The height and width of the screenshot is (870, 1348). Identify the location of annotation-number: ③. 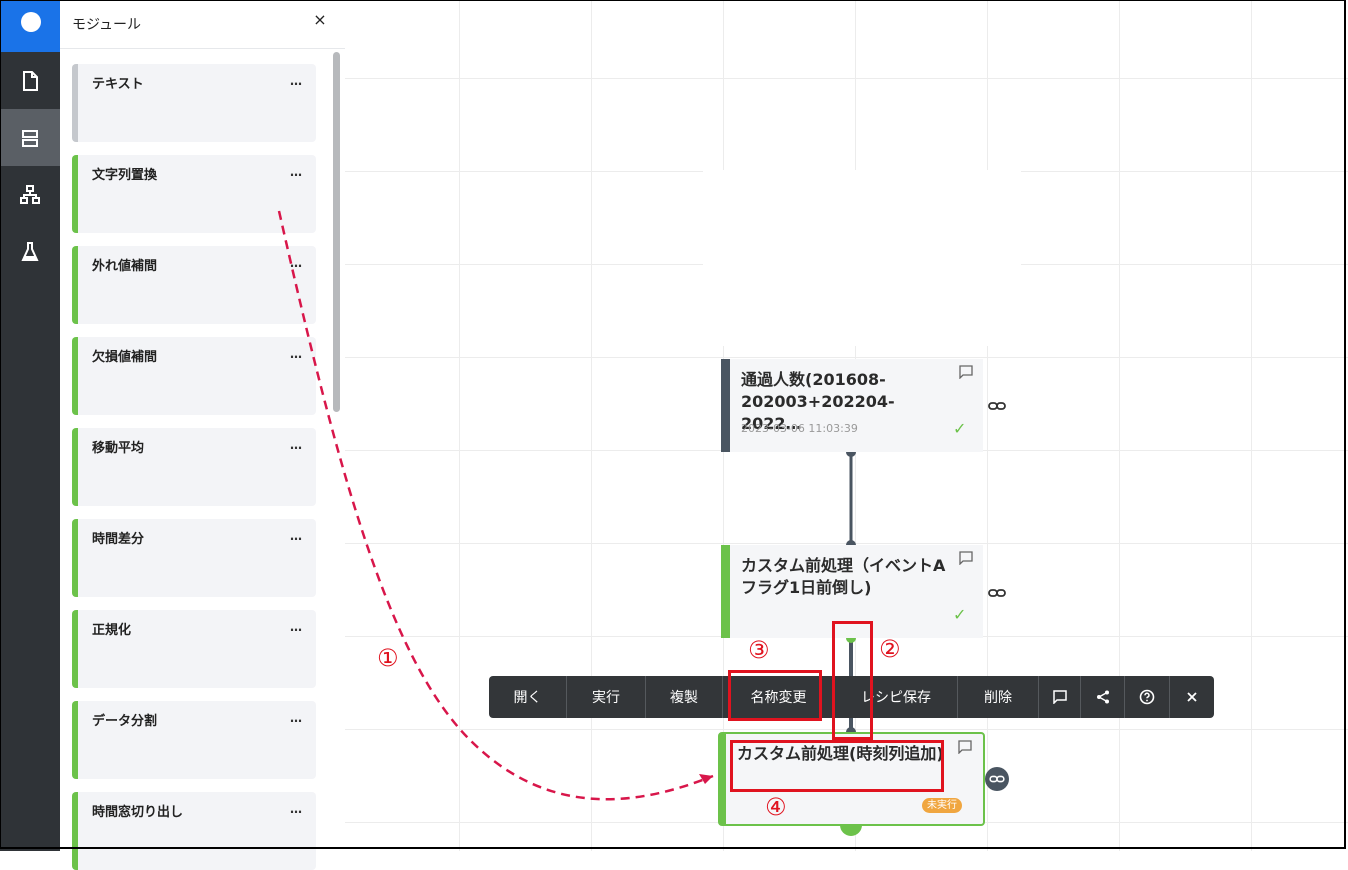
(759, 650).